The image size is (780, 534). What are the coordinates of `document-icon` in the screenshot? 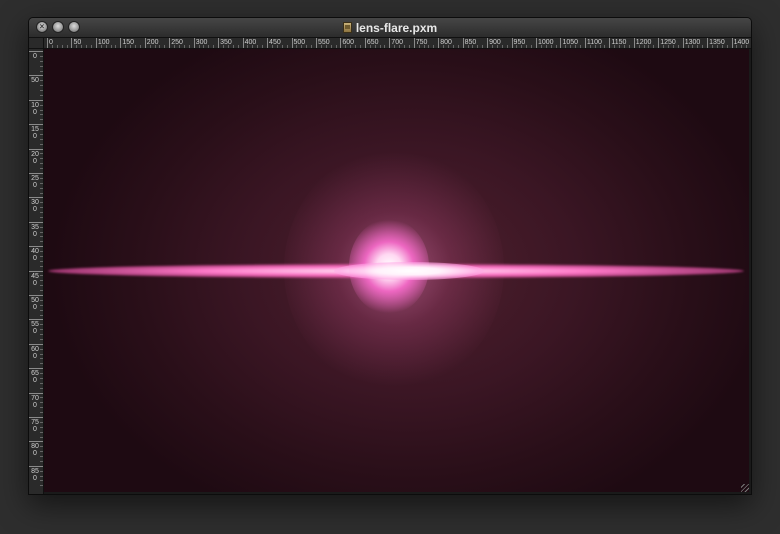 It's located at (347, 27).